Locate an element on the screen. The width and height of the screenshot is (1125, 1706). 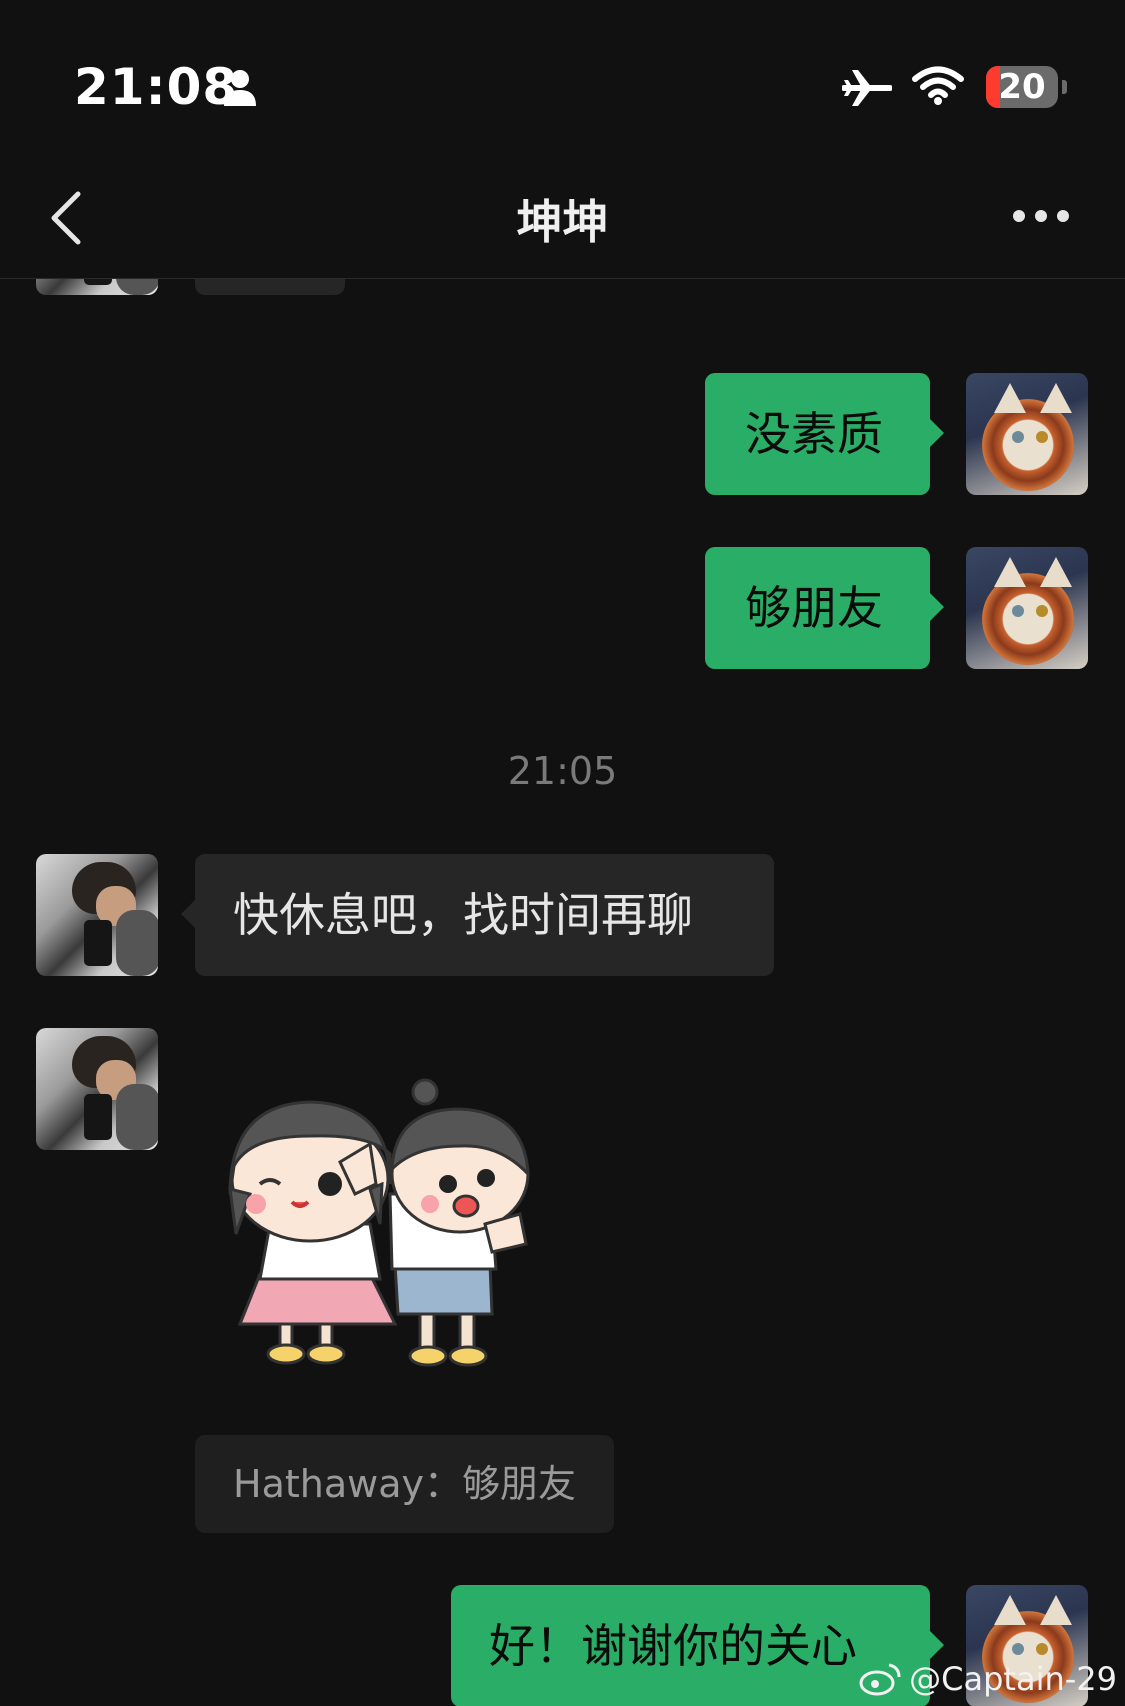
message-text: 没素质 is located at coordinates (814, 434).